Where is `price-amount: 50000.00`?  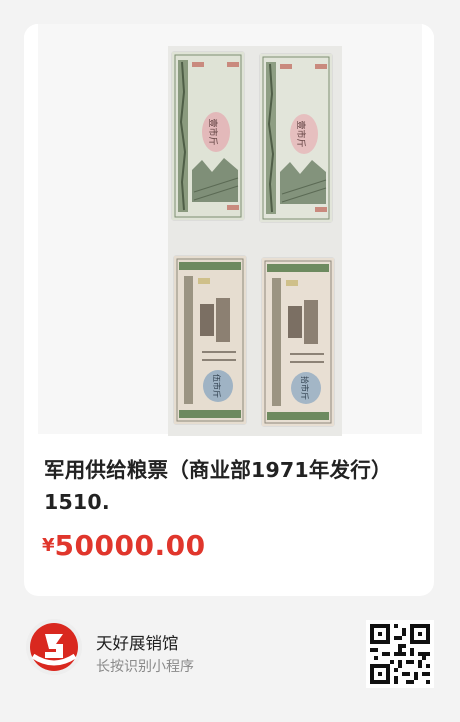 price-amount: 50000.00 is located at coordinates (130, 545).